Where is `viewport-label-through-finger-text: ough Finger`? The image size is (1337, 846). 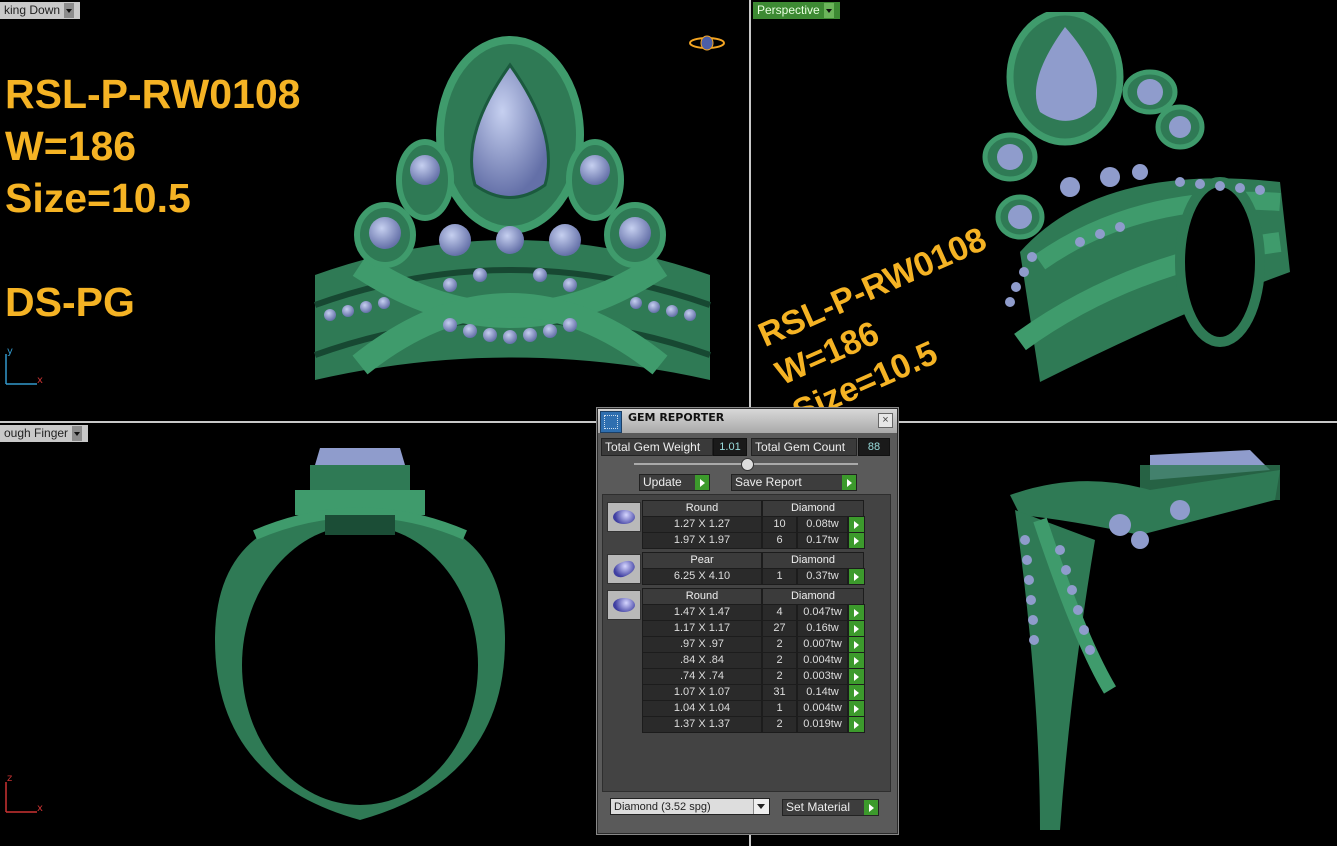
viewport-label-through-finger-text: ough Finger is located at coordinates (36, 433).